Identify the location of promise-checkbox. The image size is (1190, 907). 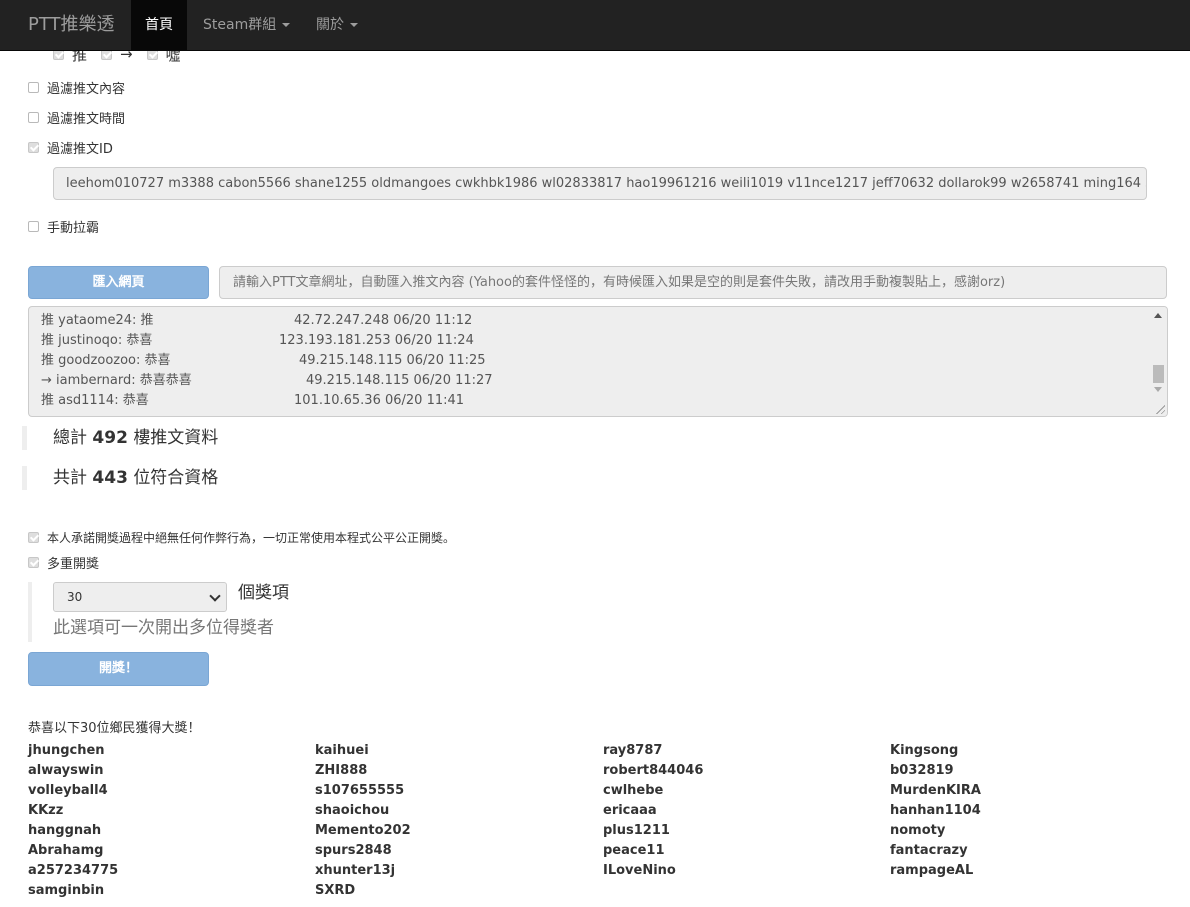
(33, 537).